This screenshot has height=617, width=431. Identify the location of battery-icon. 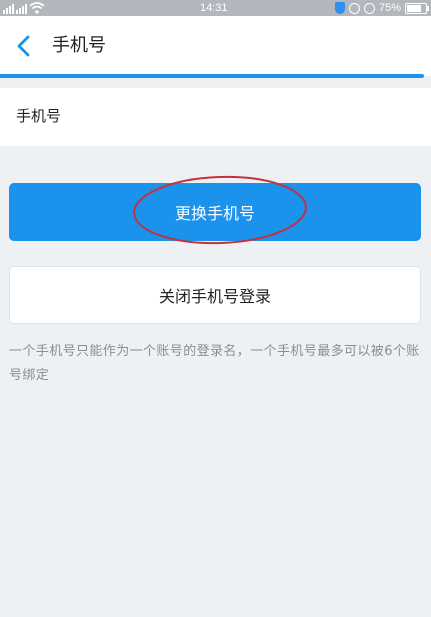
(417, 8).